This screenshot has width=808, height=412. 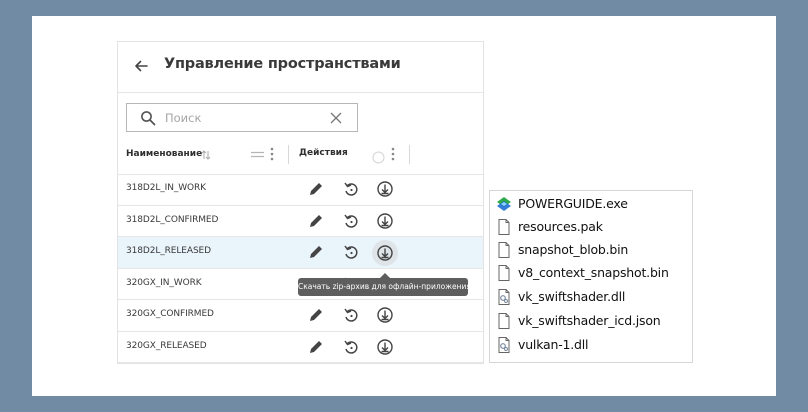 What do you see at coordinates (170, 314) in the screenshot?
I see `workspace-name: 320GX_CONFIRMED` at bounding box center [170, 314].